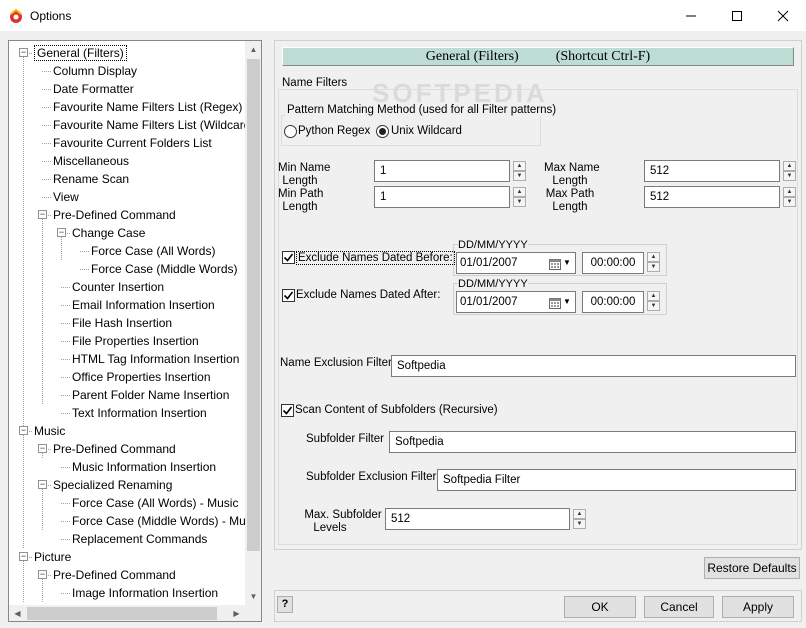 The height and width of the screenshot is (628, 806). I want to click on apply-button: Apply, so click(758, 607).